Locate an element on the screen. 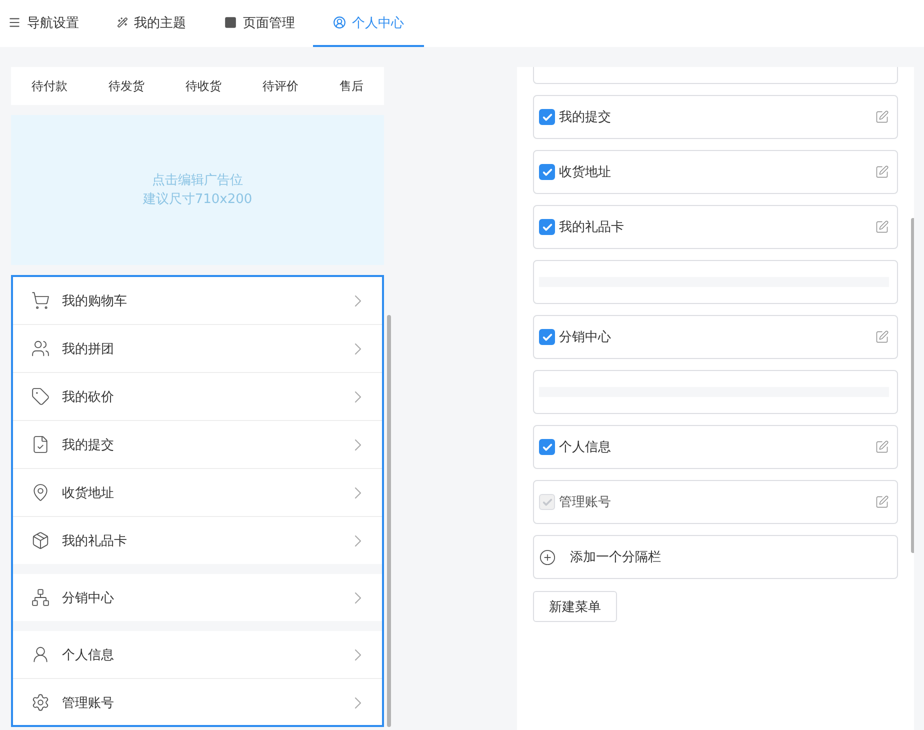 This screenshot has width=924, height=730. tag-icon is located at coordinates (40, 396).